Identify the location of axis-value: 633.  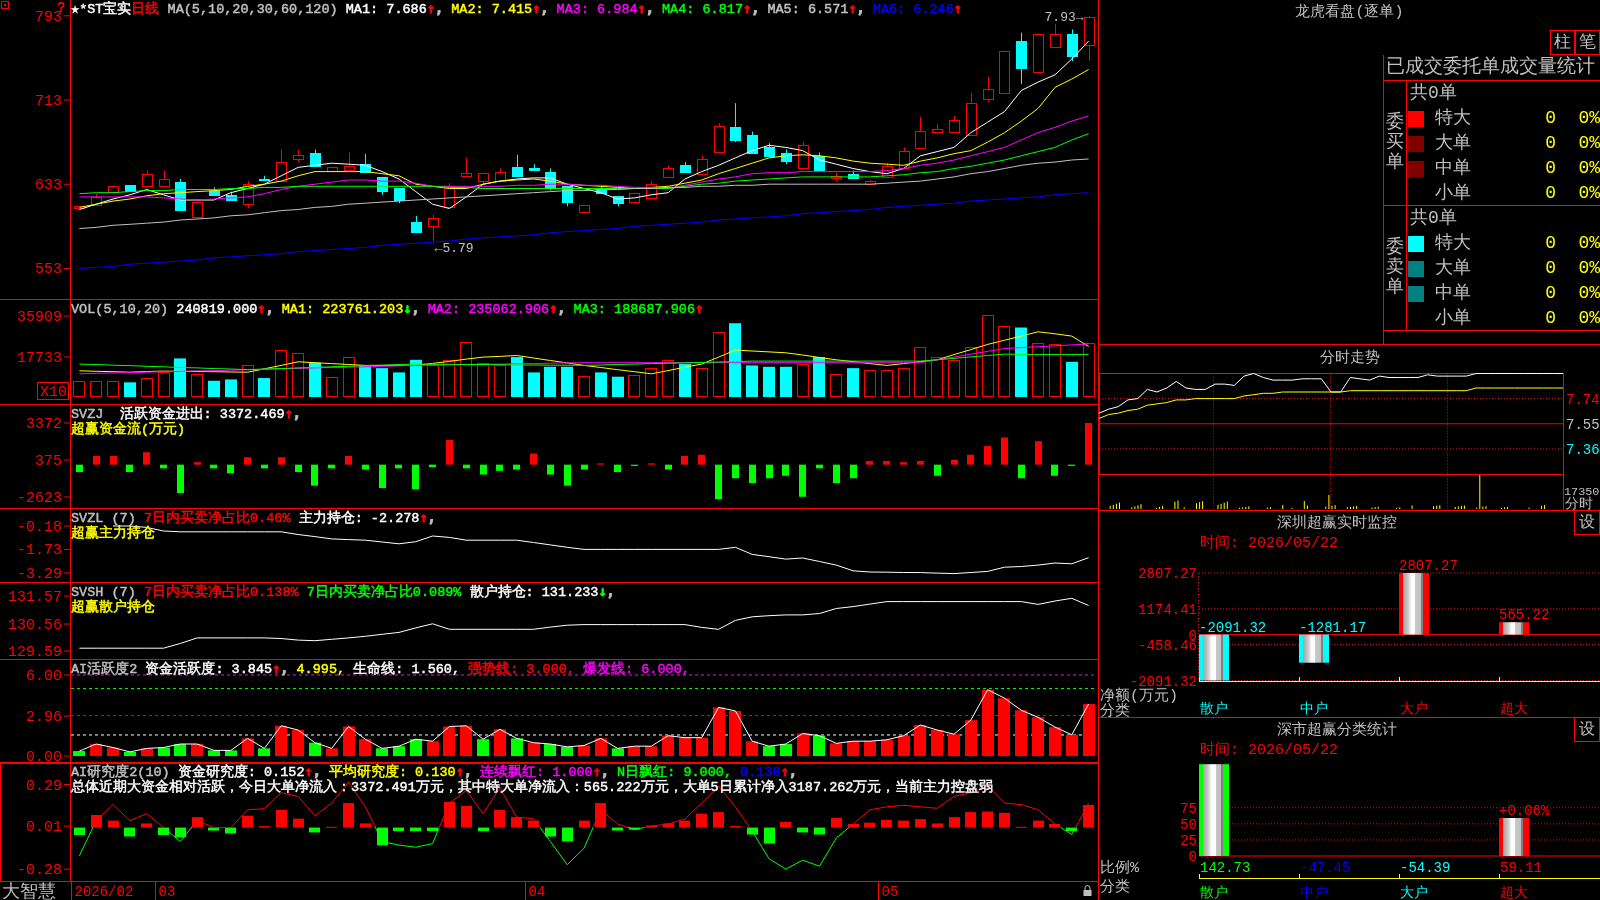
(48, 186).